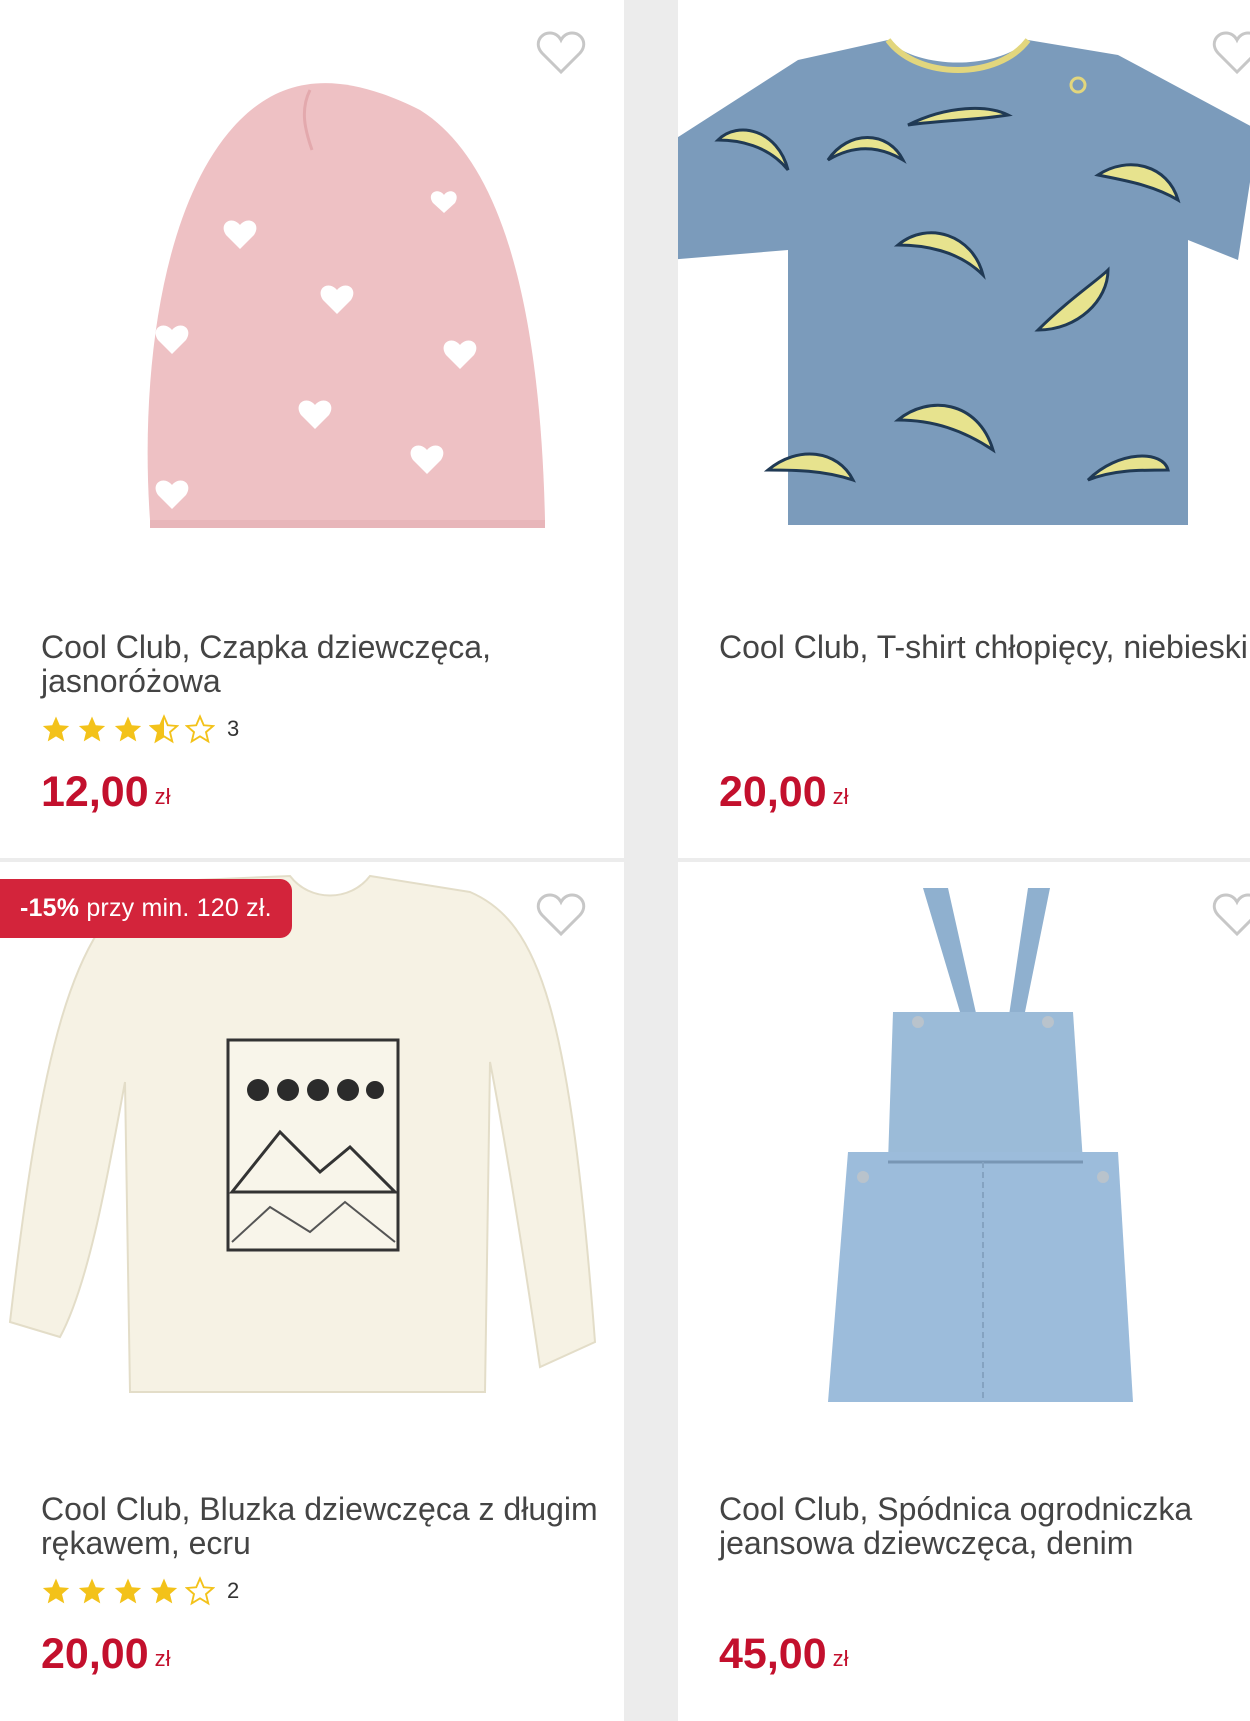 This screenshot has height=1721, width=1250. What do you see at coordinates (984, 647) in the screenshot?
I see `product-name: Cool Club, T-shirt chłopięcy, niebieski` at bounding box center [984, 647].